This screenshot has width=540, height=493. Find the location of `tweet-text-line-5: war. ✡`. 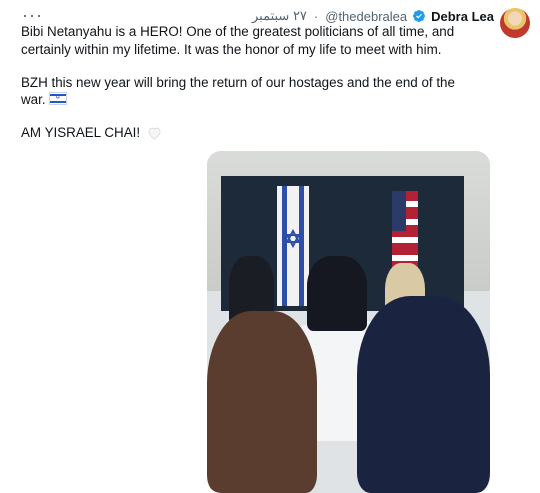

tweet-text-line-5: war. ✡ is located at coordinates (44, 100).